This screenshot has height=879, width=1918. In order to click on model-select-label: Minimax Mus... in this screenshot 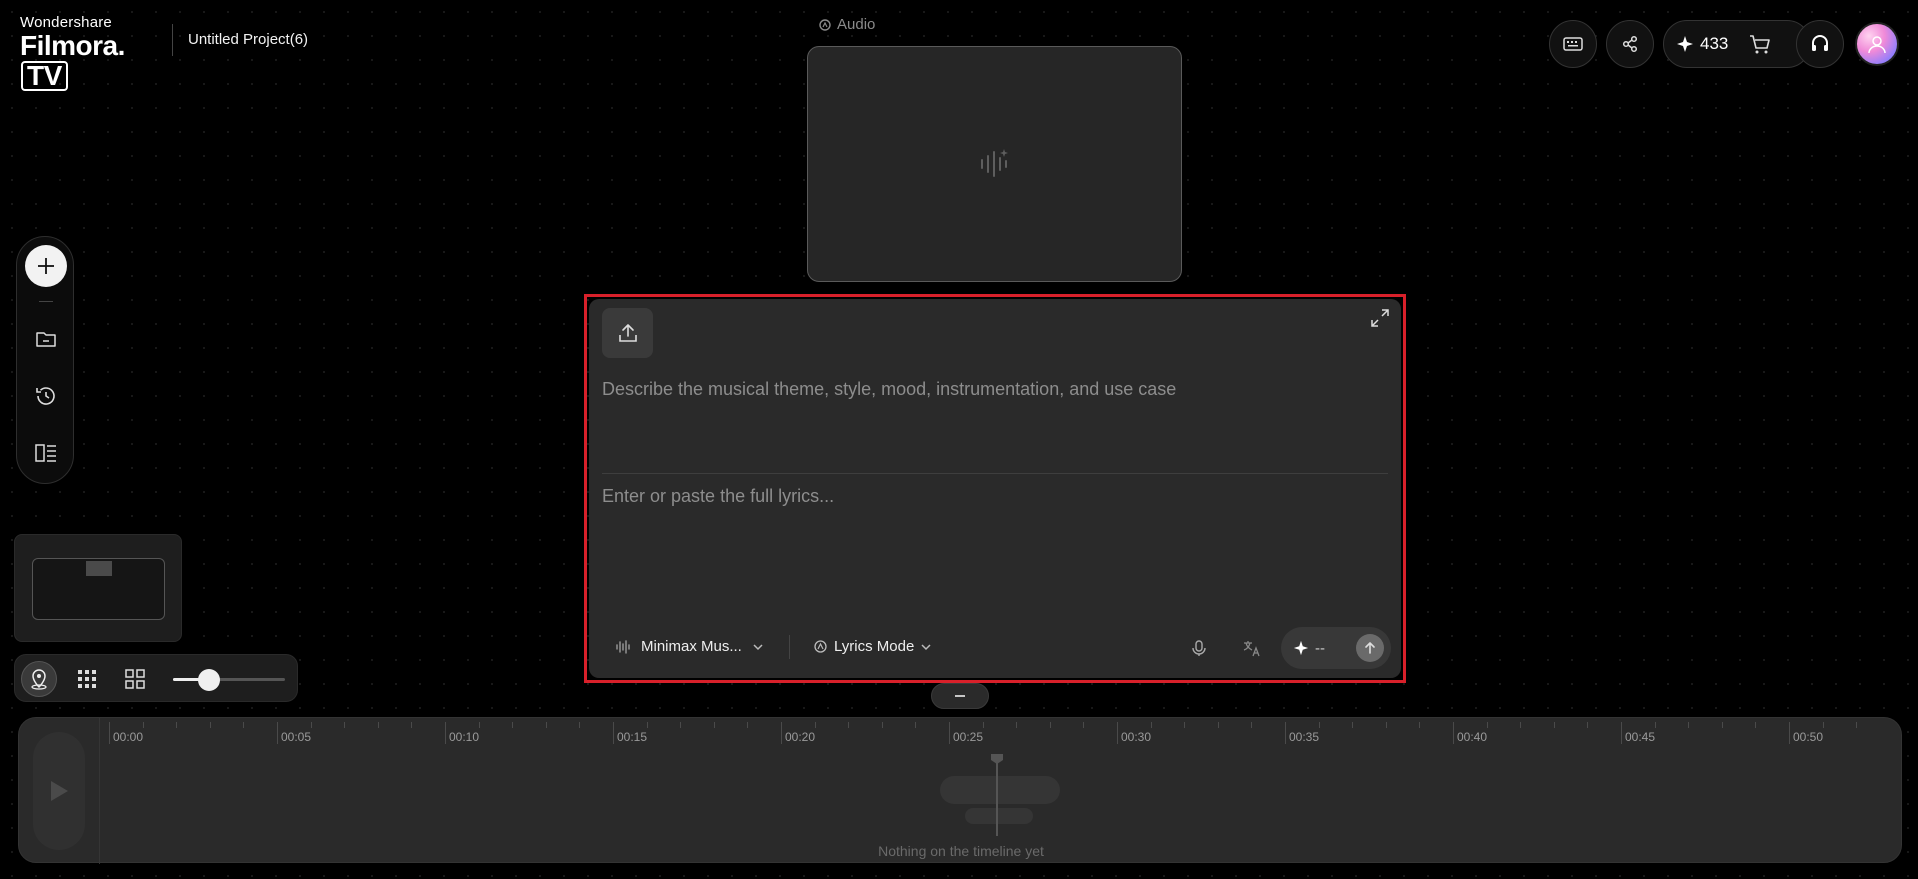, I will do `click(691, 646)`.